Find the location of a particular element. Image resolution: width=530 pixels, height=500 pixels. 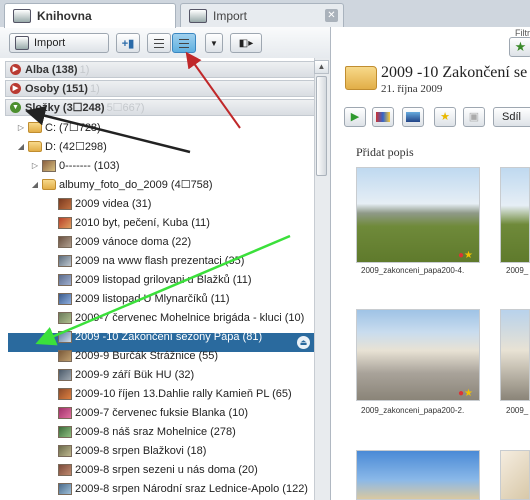

section-albums: ▶ Alba (138) 1) is located at coordinates (160, 69).